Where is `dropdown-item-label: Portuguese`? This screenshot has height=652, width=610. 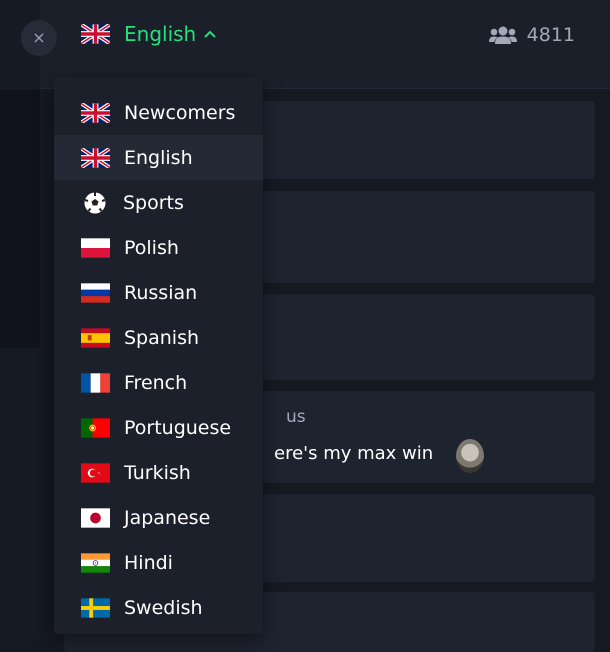
dropdown-item-label: Portuguese is located at coordinates (178, 427).